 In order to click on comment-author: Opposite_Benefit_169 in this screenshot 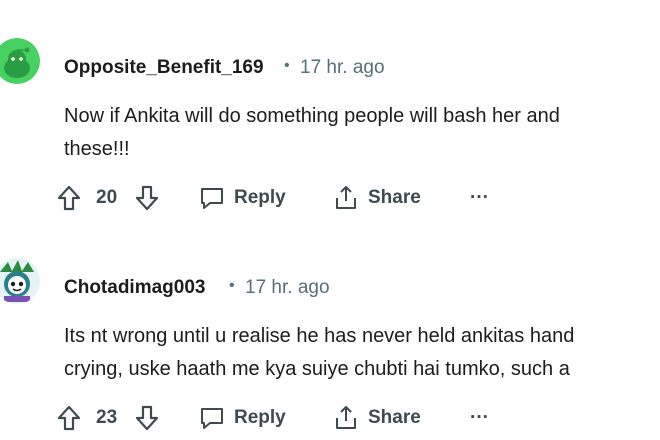, I will do `click(164, 68)`.